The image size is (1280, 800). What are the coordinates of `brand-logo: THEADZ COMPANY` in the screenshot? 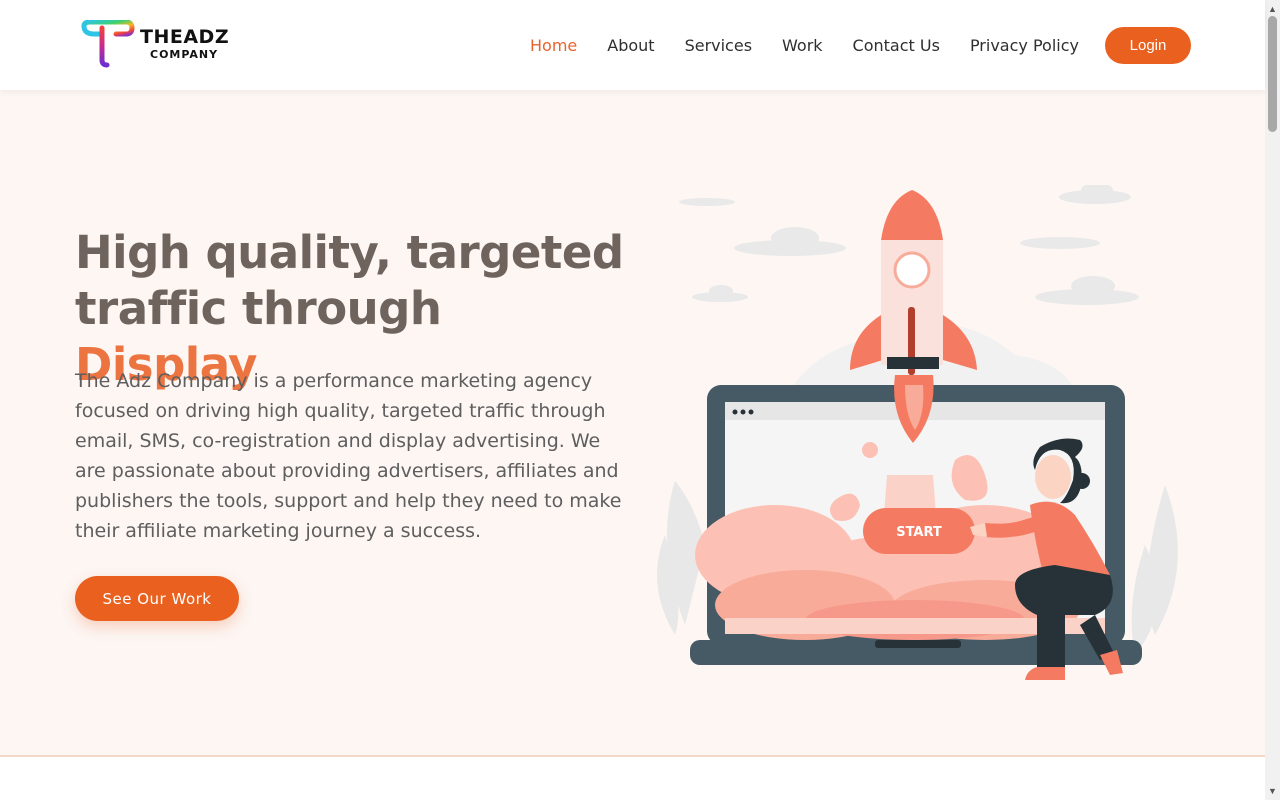 It's located at (160, 44).